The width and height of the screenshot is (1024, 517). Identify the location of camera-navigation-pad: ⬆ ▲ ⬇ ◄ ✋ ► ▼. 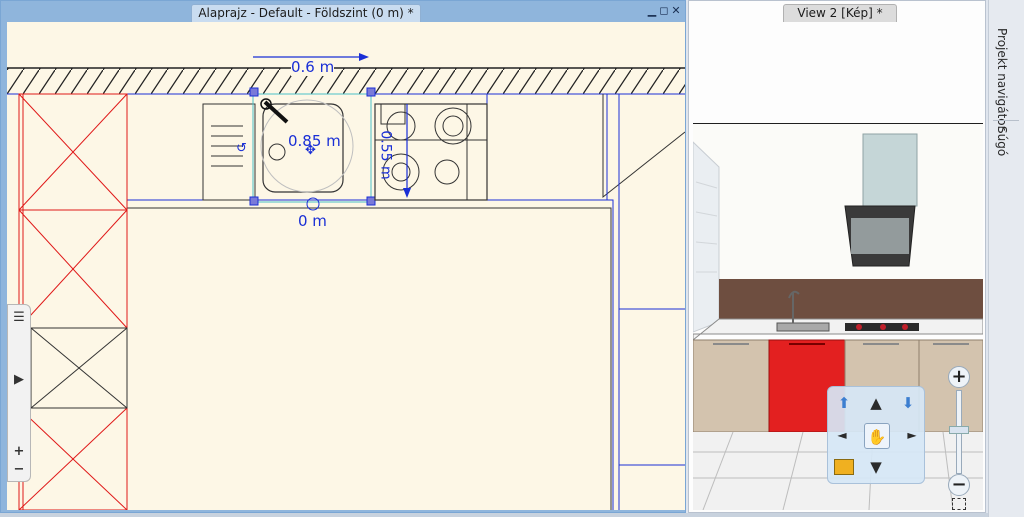
(876, 435).